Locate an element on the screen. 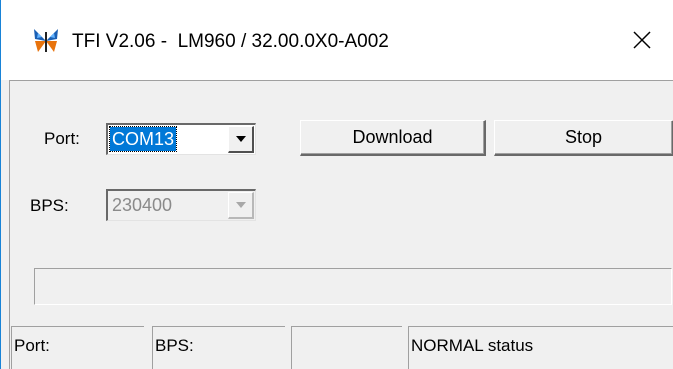 This screenshot has width=673, height=369. port-dropdown-button is located at coordinates (241, 139).